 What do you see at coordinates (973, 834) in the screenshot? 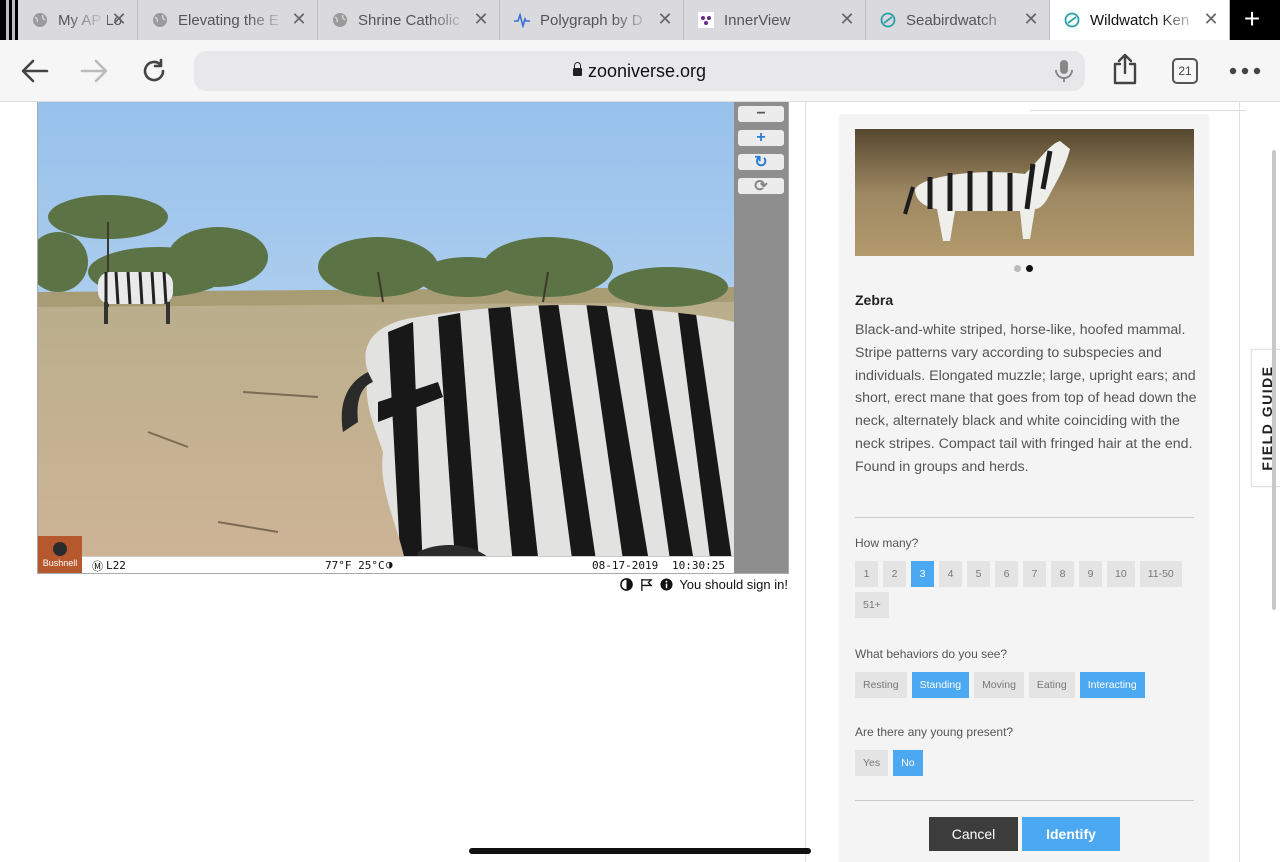
I see `cancel-button: Cancel` at bounding box center [973, 834].